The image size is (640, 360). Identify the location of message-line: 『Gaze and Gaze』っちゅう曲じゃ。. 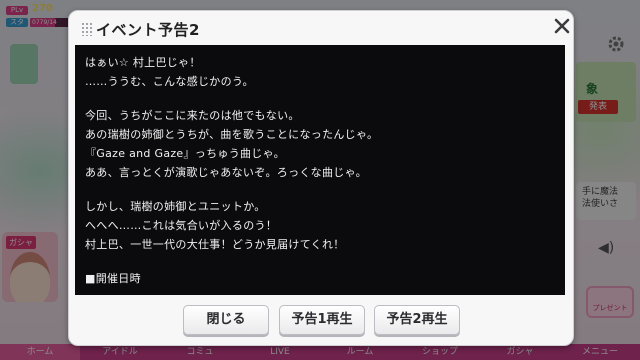
(185, 153).